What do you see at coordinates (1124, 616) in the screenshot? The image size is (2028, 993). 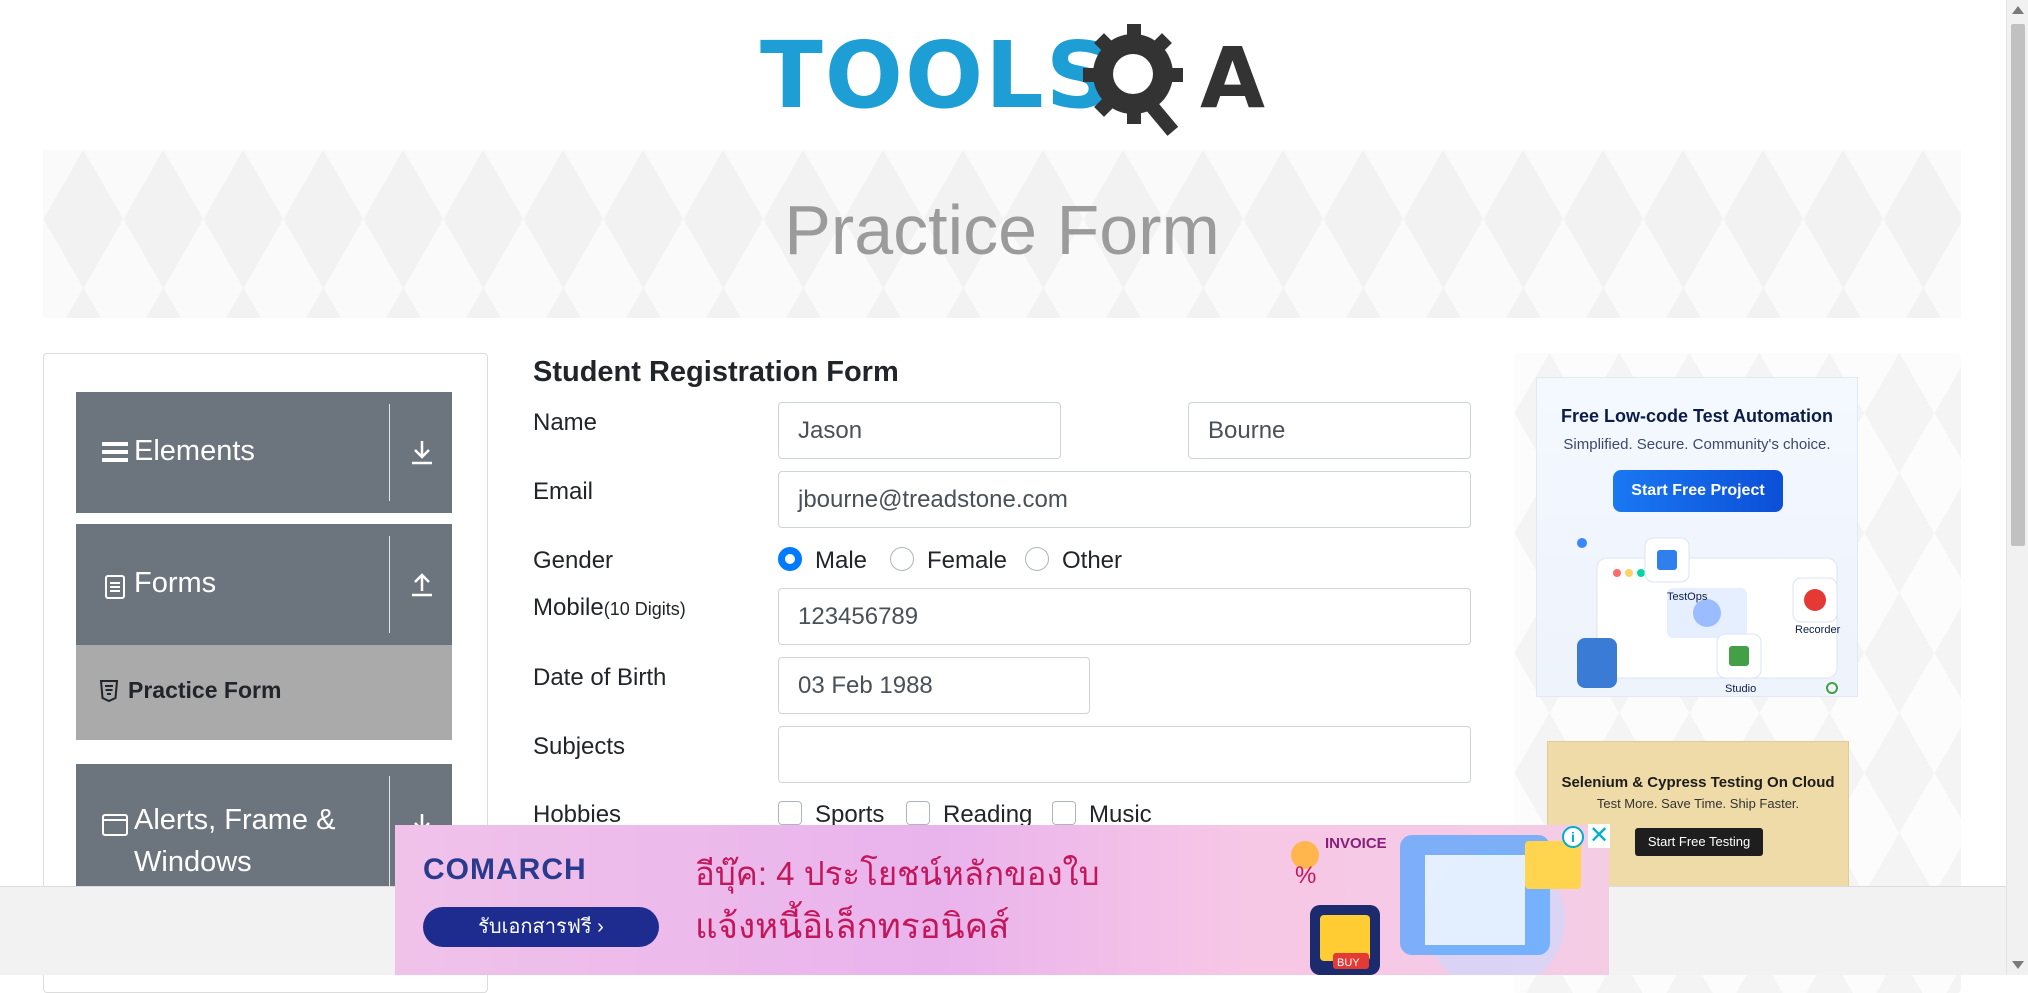 I see `mobile-input: 123456789` at bounding box center [1124, 616].